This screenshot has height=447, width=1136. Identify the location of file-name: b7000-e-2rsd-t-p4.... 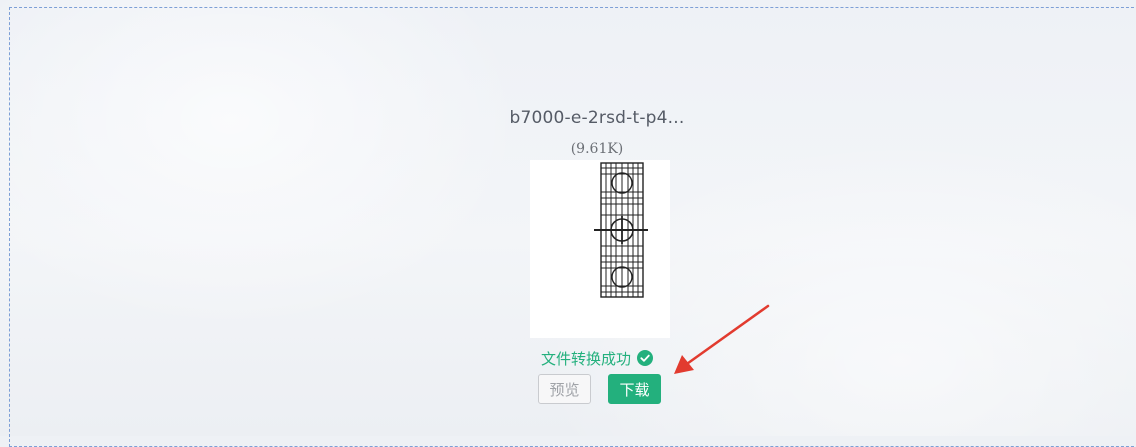
(597, 118).